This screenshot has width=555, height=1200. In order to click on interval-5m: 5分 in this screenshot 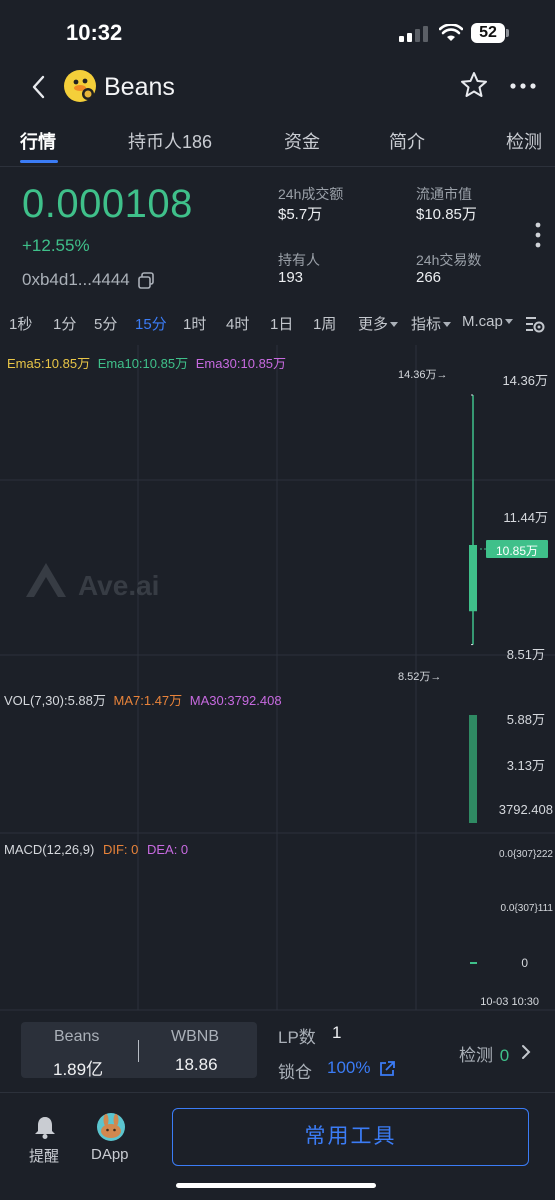, I will do `click(105, 323)`.